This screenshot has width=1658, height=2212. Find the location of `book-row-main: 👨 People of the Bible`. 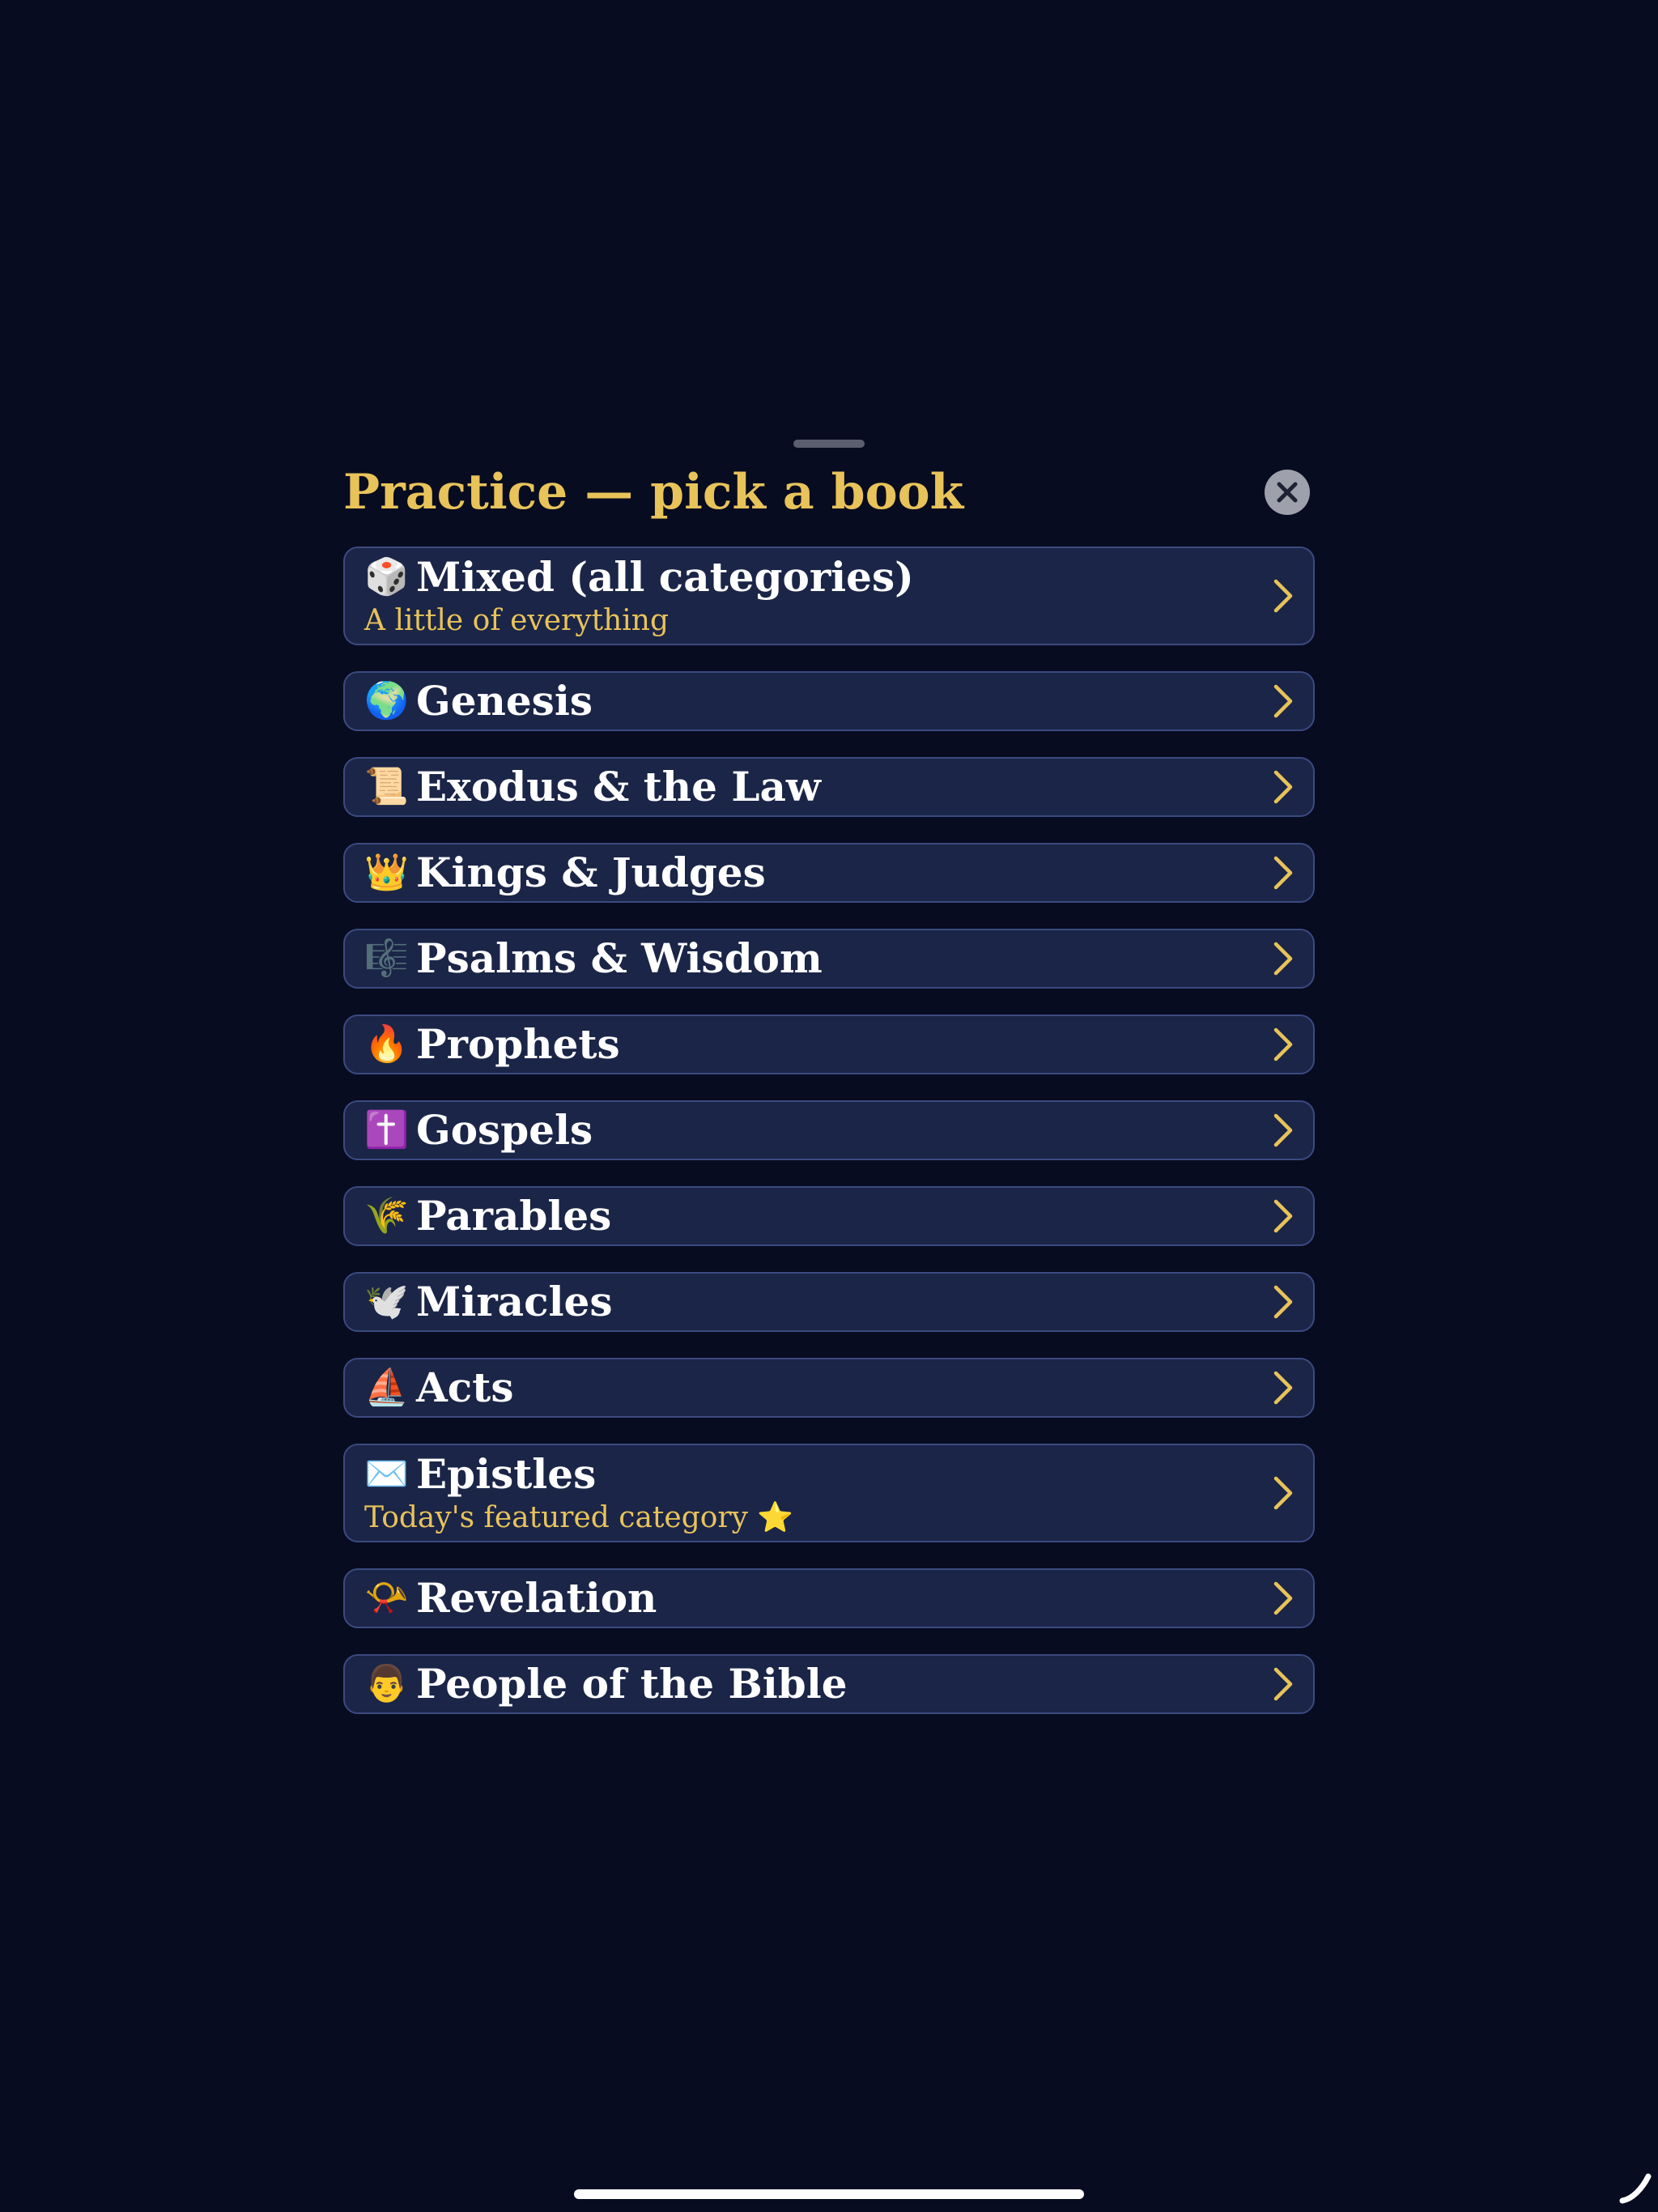

book-row-main: 👨 People of the Bible is located at coordinates (838, 1684).